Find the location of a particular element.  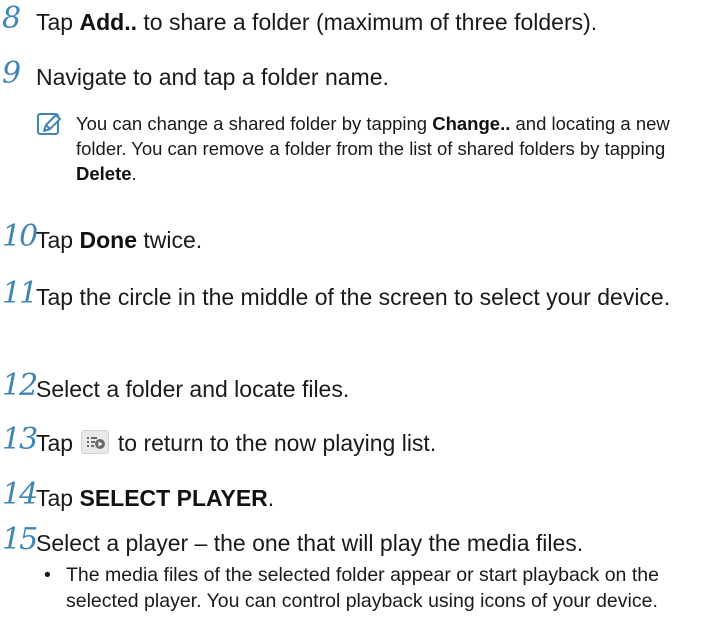

step-text: Tap Done twice. is located at coordinates (119, 240).